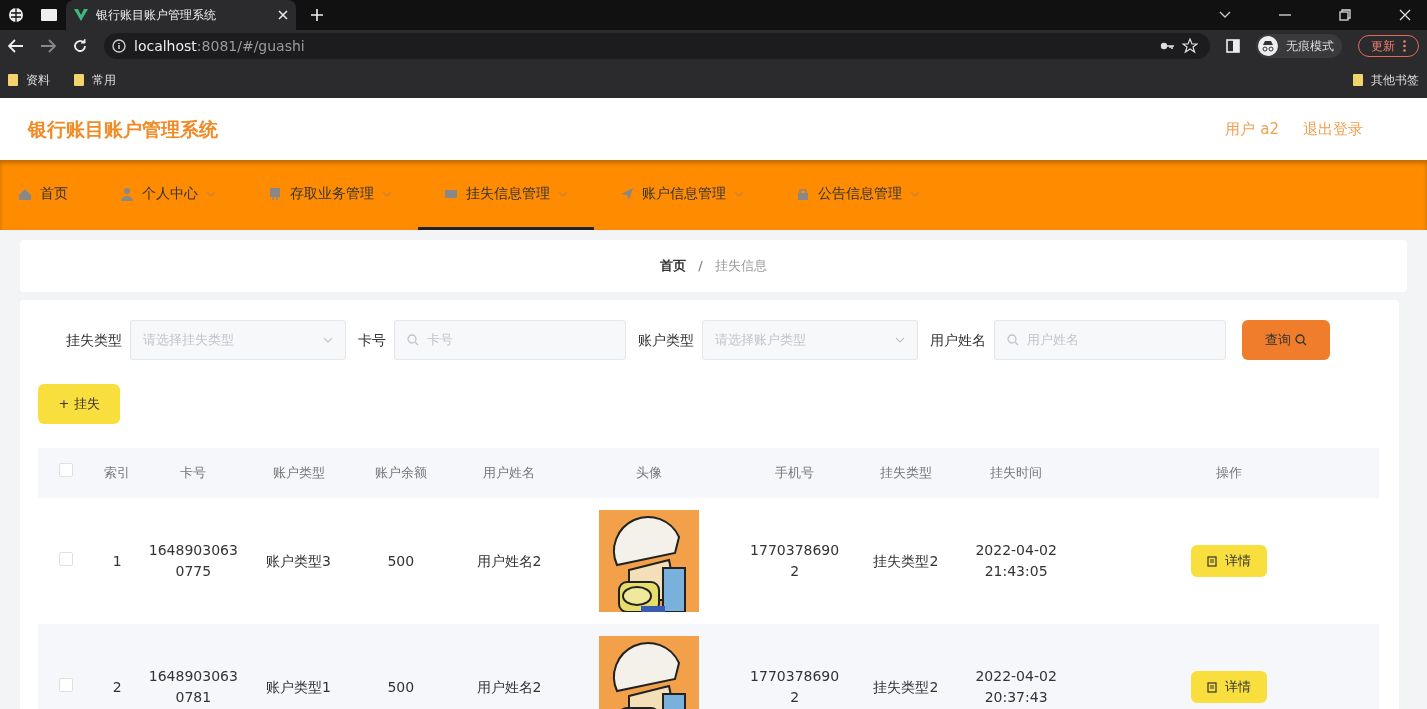 The height and width of the screenshot is (709, 1427). Describe the element at coordinates (372, 340) in the screenshot. I see `filter-label: 卡号` at that location.